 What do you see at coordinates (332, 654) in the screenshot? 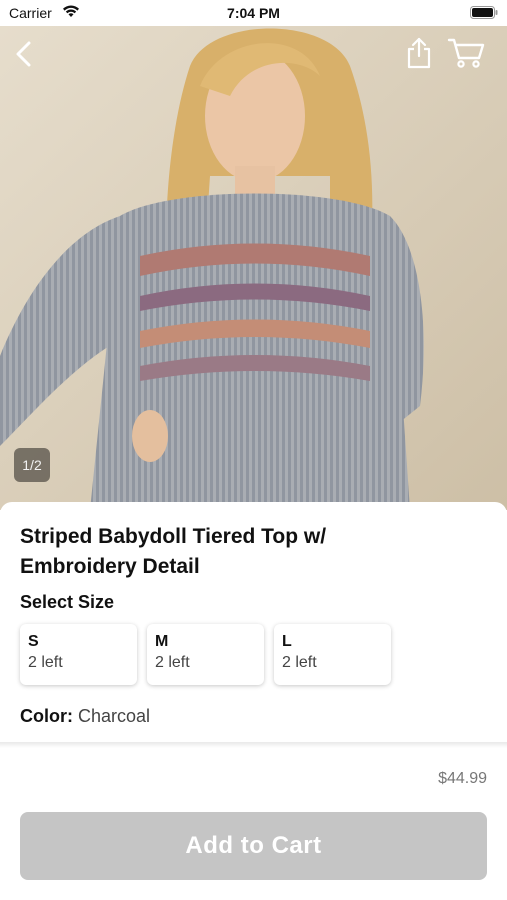
I see `size-option-l: L 2 left` at bounding box center [332, 654].